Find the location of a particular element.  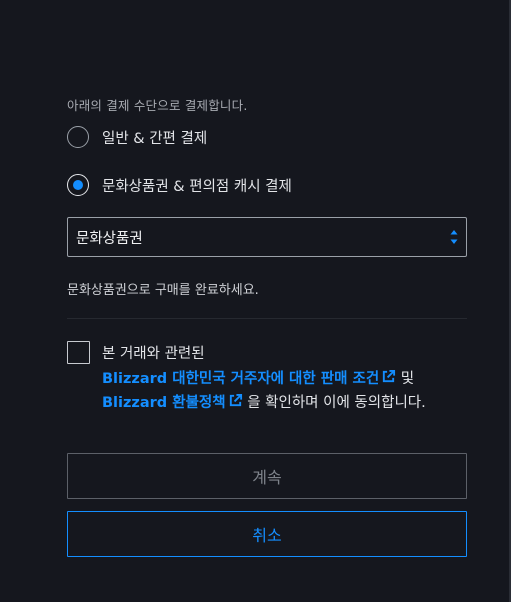

agreement-line-3: Blizzard 환불정책 을 확인하며 이에 동의합니다. is located at coordinates (292, 403).